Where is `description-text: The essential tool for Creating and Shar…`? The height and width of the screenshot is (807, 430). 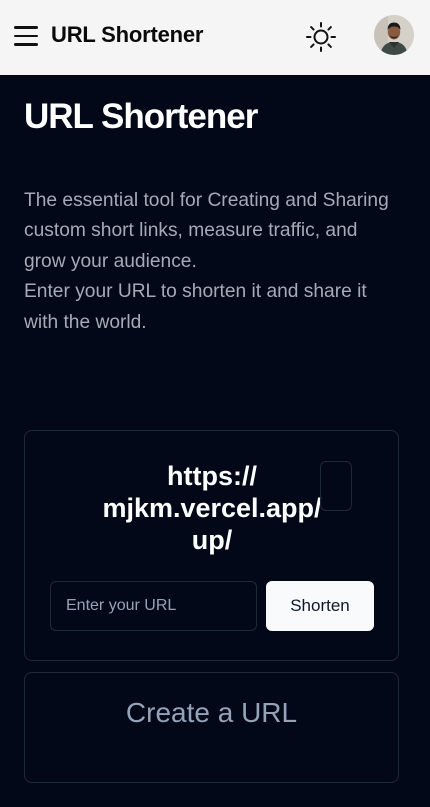 description-text: The essential tool for Creating and Shar… is located at coordinates (206, 231).